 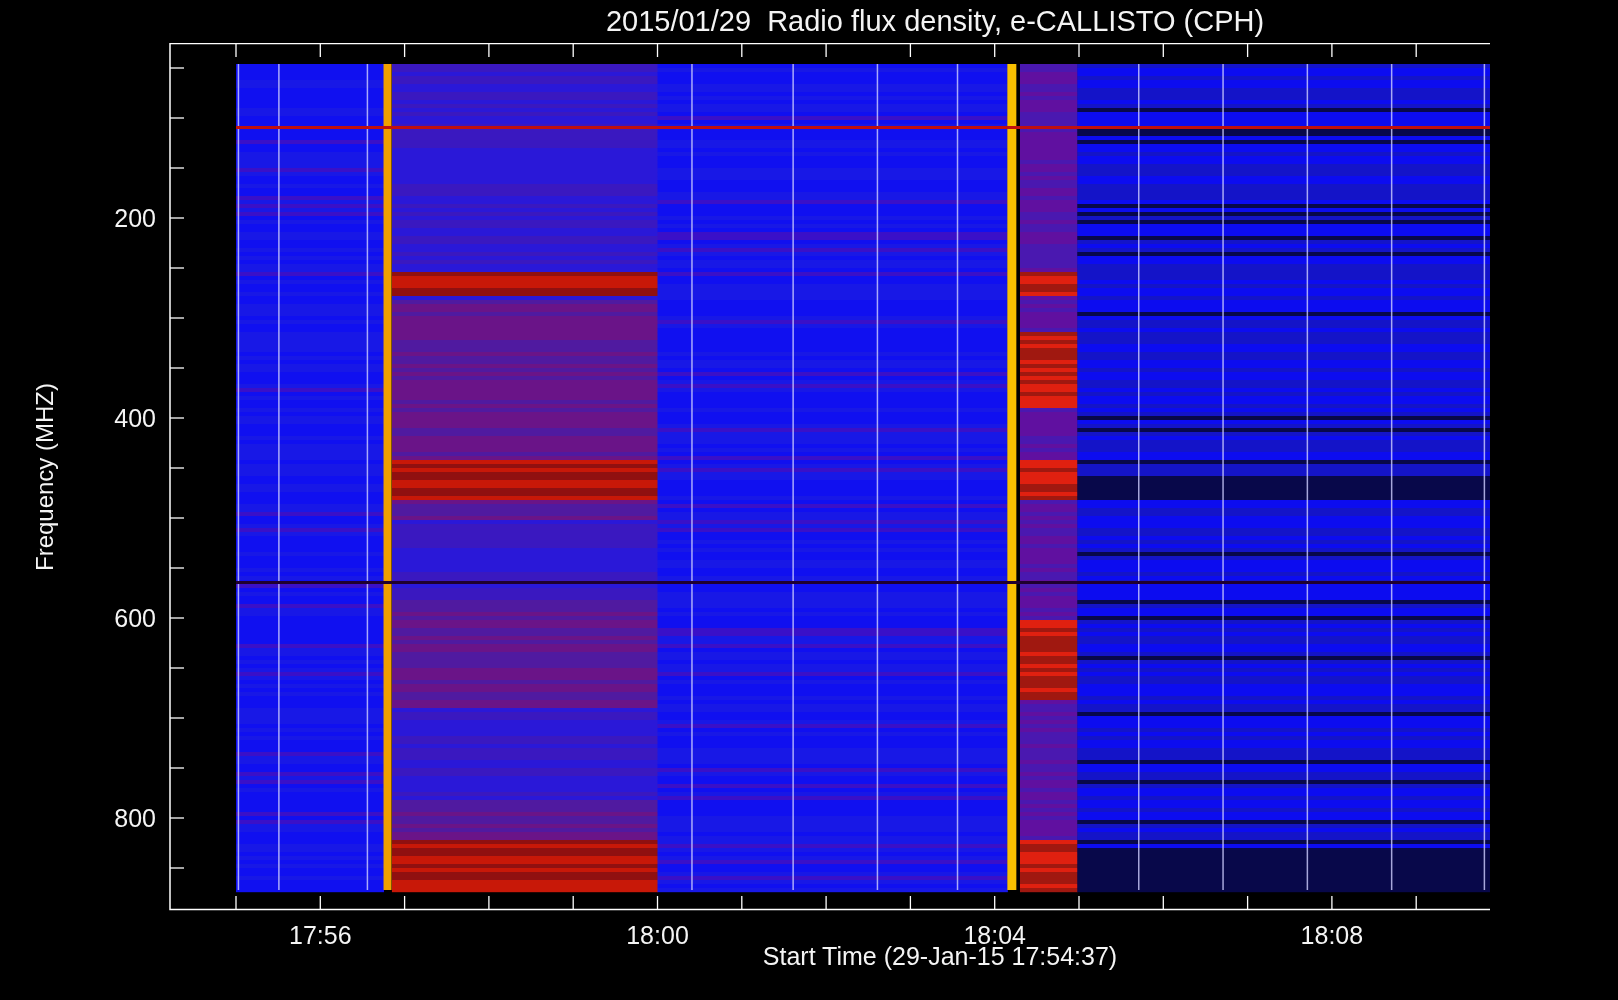 What do you see at coordinates (657, 934) in the screenshot?
I see `x-tick-label: 18:00` at bounding box center [657, 934].